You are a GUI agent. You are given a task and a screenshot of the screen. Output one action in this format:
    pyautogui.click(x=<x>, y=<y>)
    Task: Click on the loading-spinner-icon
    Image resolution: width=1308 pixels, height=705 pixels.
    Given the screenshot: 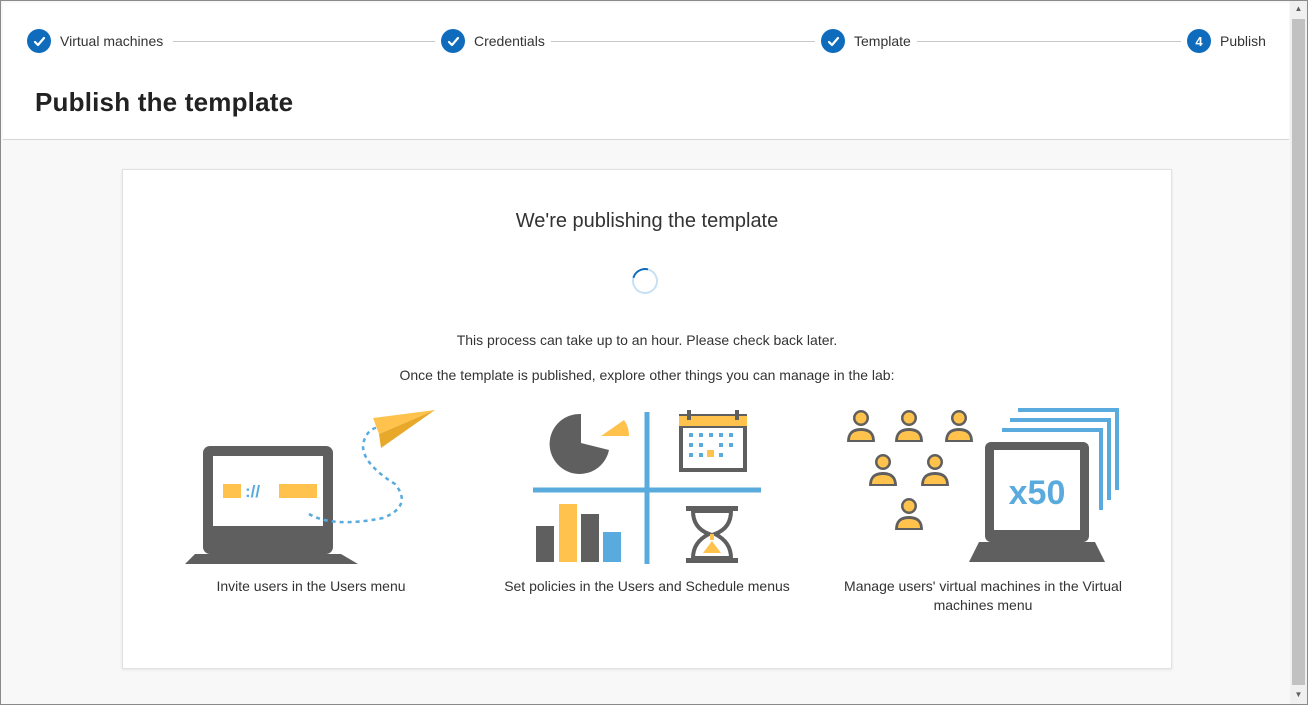 What is the action you would take?
    pyautogui.click(x=645, y=281)
    